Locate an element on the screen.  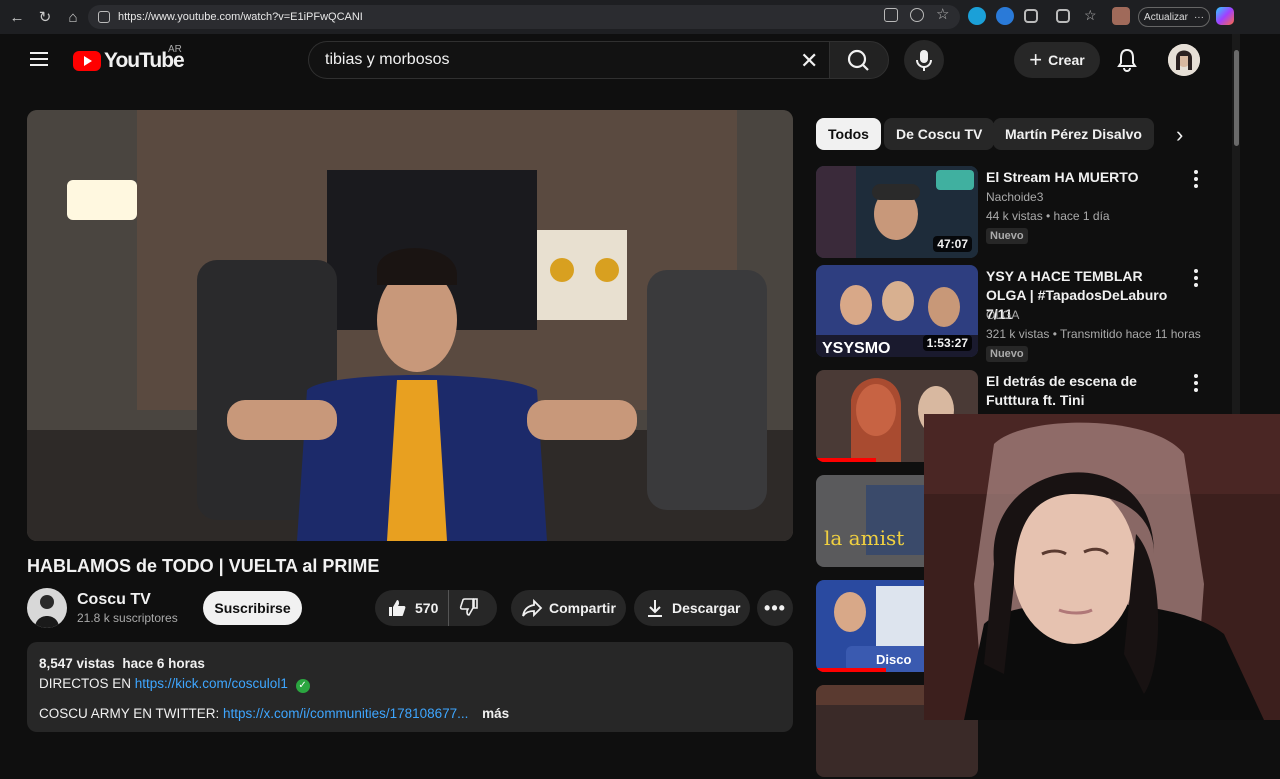
upload-time: hace 6 horas is located at coordinates (163, 663).